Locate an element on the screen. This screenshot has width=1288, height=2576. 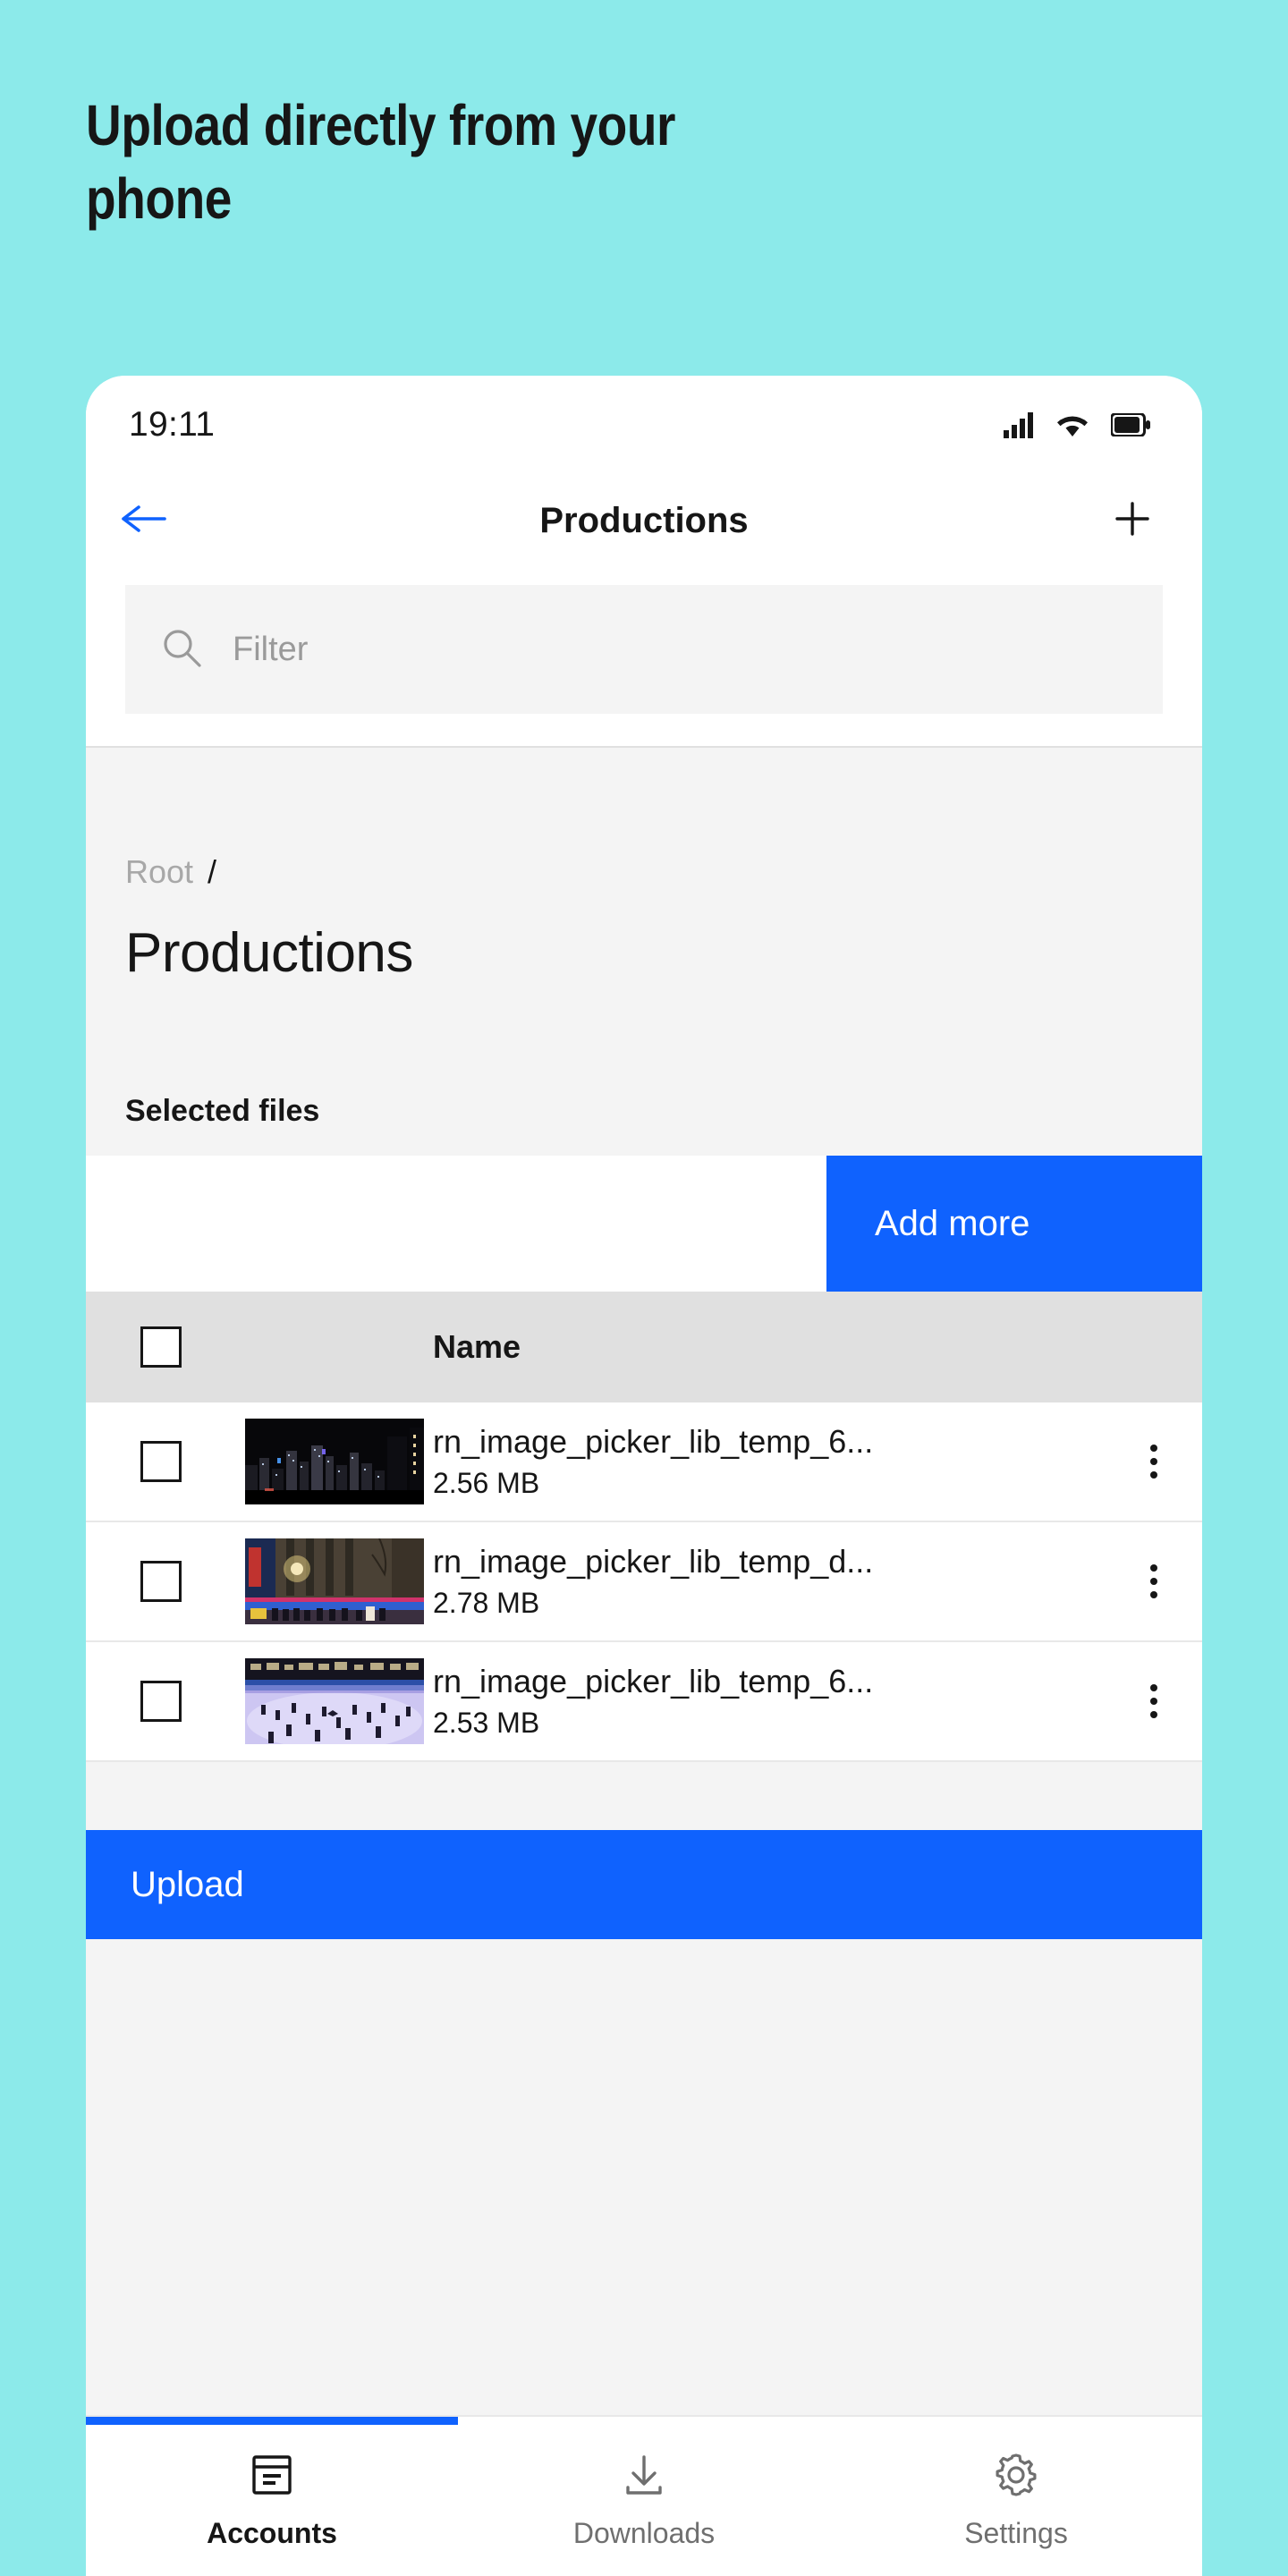
upload-button: Upload is located at coordinates (644, 1884).